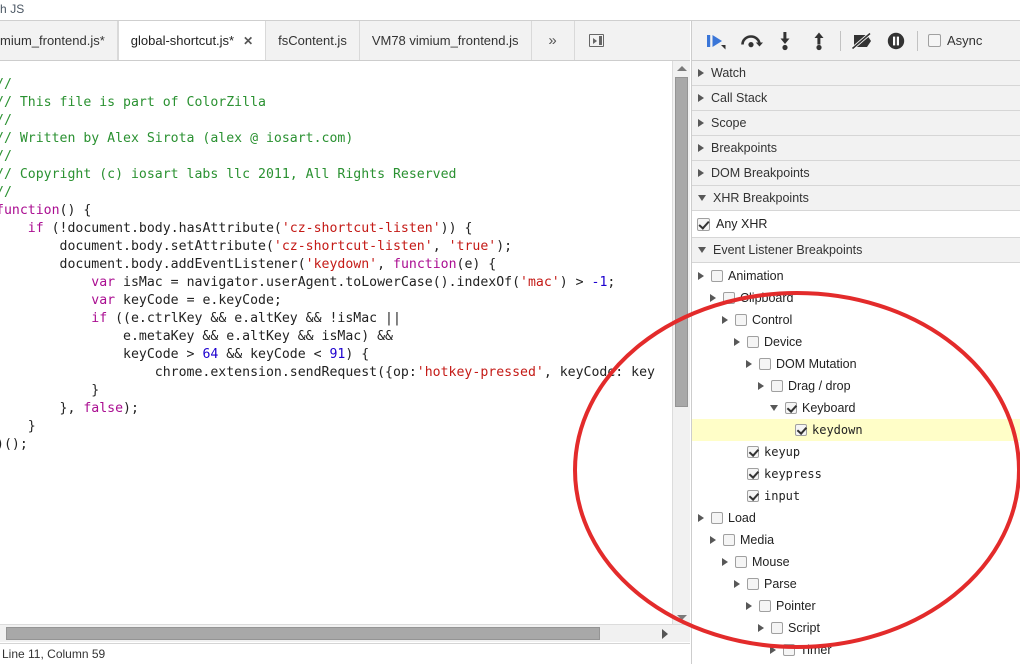  Describe the element at coordinates (553, 40) in the screenshot. I see `more-tabs-icon: »` at that location.